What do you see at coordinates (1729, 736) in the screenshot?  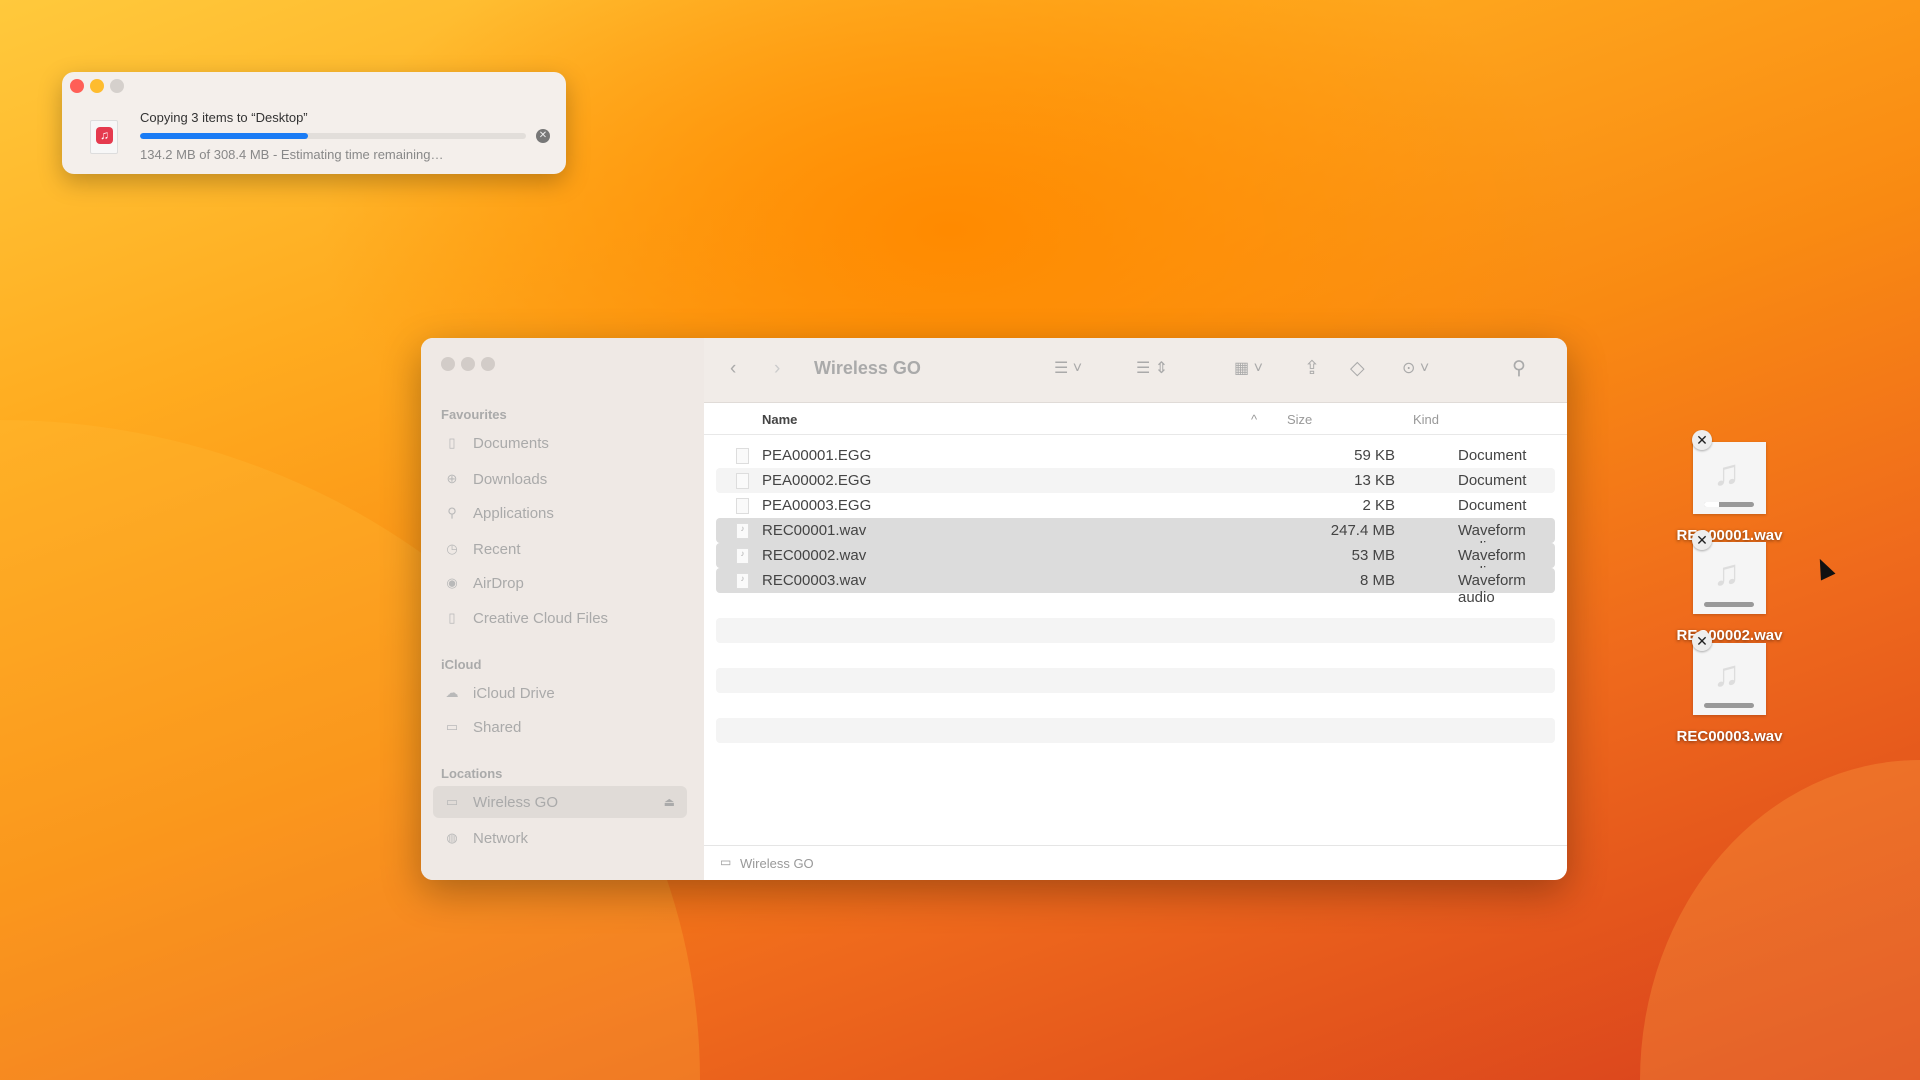 I see `desktop-file-label: REC00003.wav` at bounding box center [1729, 736].